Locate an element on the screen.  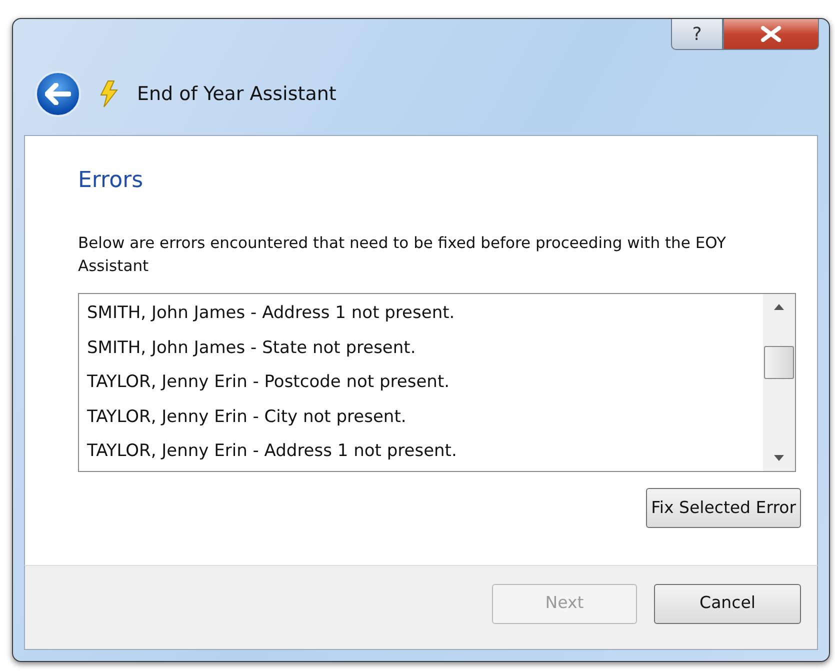
lightning-icon is located at coordinates (109, 94).